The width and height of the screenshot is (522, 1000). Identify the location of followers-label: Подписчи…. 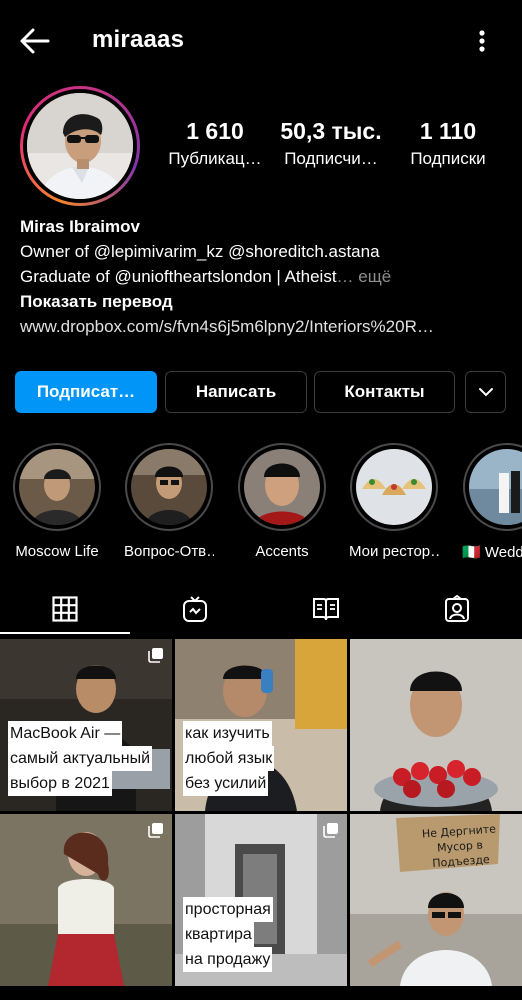
(331, 158).